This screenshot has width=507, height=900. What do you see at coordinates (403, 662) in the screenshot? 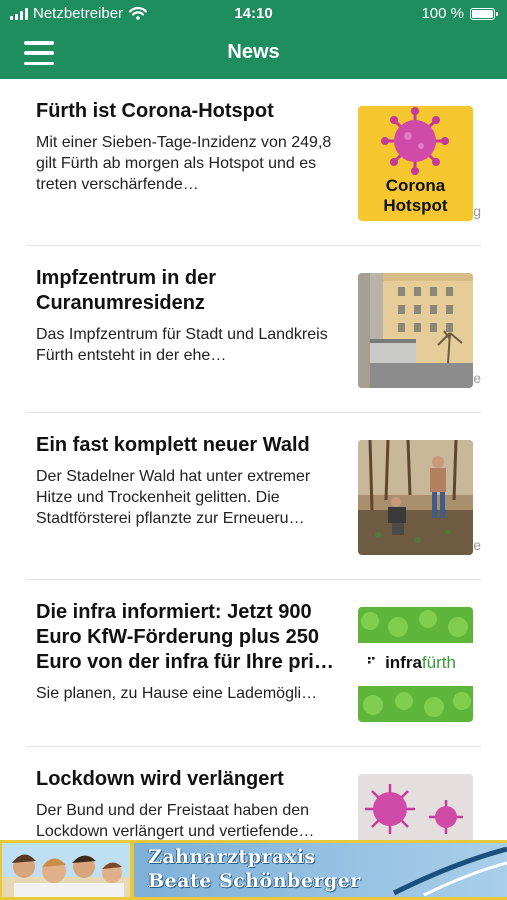
I see `infra-logo-prefix: infra` at bounding box center [403, 662].